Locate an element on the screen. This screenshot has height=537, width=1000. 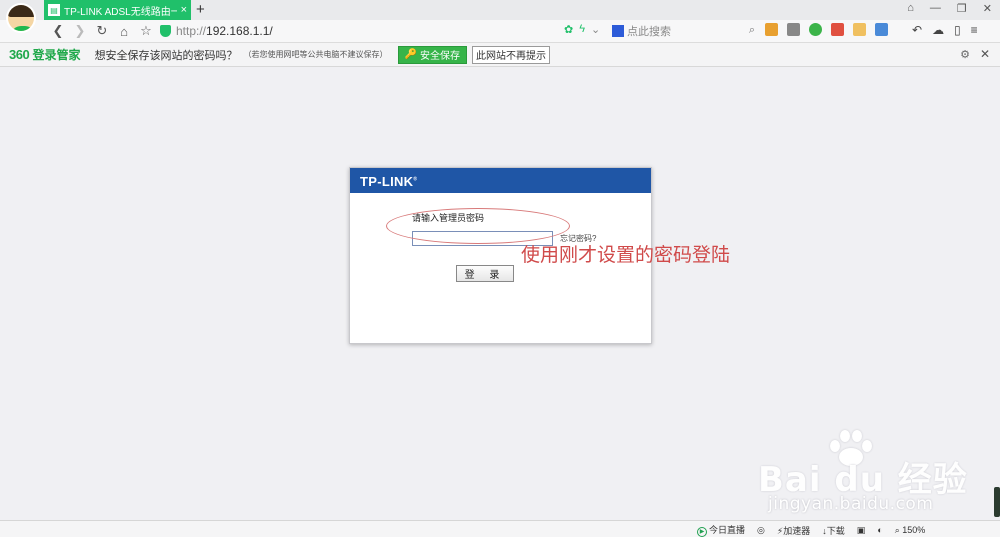
sound-icon: ◐ is located at coordinates (879, 530).